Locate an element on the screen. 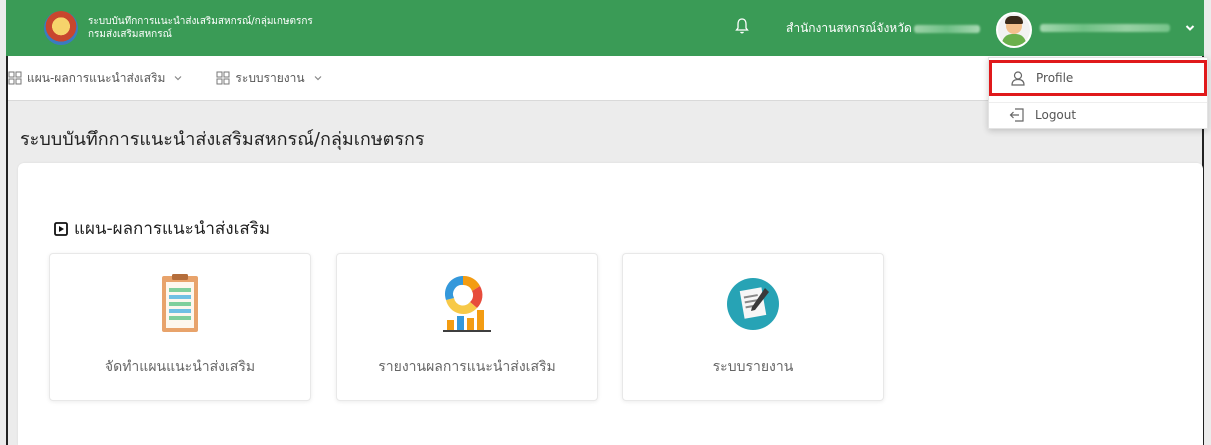 The height and width of the screenshot is (445, 1211). org-label-text: สำนักงานสหกรณ์จังหวัด is located at coordinates (849, 28).